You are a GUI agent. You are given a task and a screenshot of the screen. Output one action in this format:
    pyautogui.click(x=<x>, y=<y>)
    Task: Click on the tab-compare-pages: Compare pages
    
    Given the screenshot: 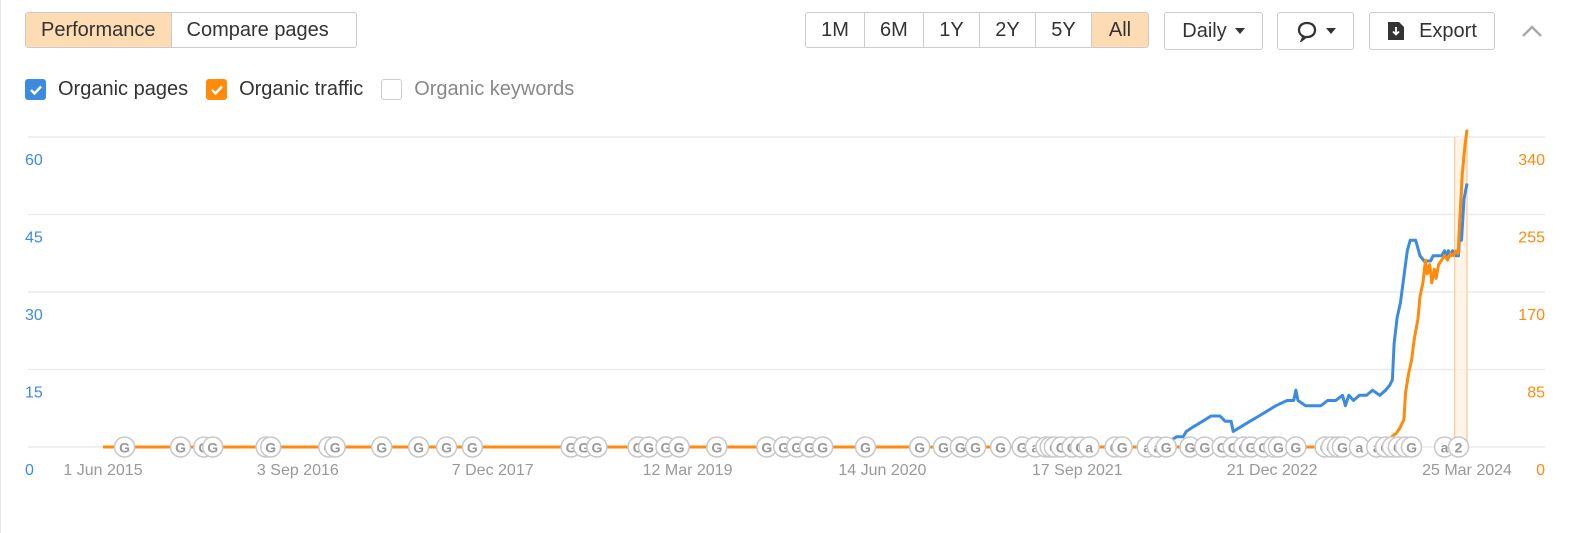 What is the action you would take?
    pyautogui.click(x=257, y=30)
    